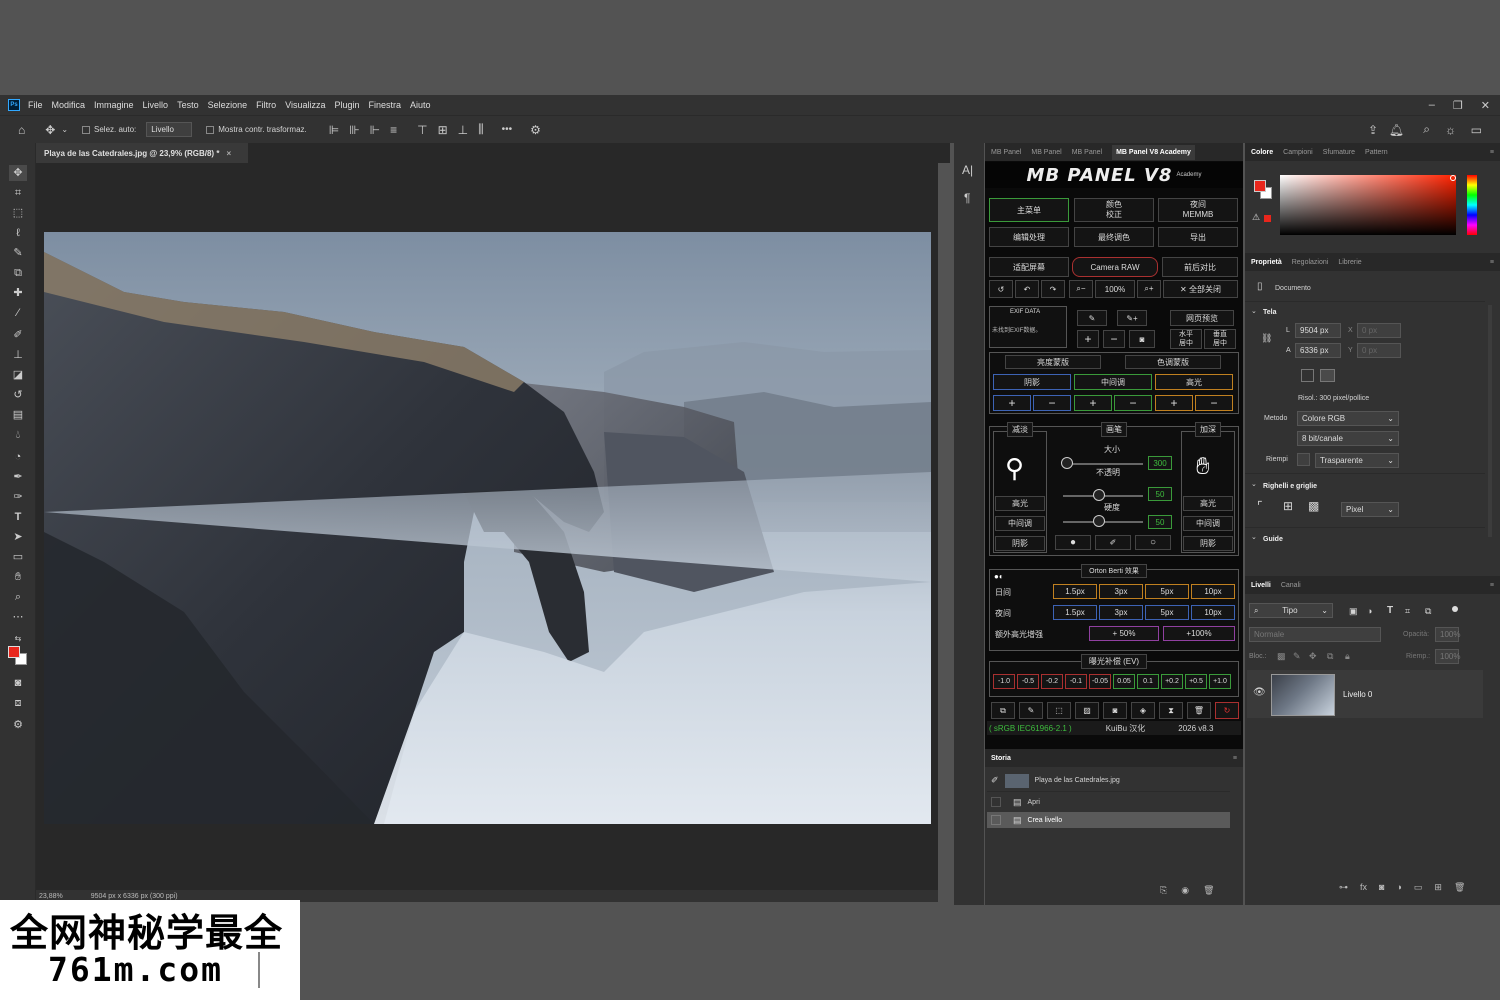  Describe the element at coordinates (14, 652) in the screenshot. I see `foreground-color-swatch` at that location.